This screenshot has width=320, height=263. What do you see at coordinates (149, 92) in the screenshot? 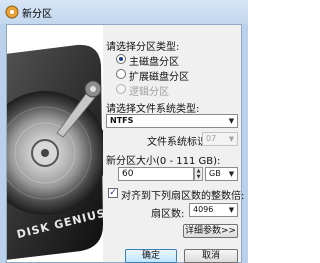
I see `radio-label: 逻辑分区` at bounding box center [149, 92].